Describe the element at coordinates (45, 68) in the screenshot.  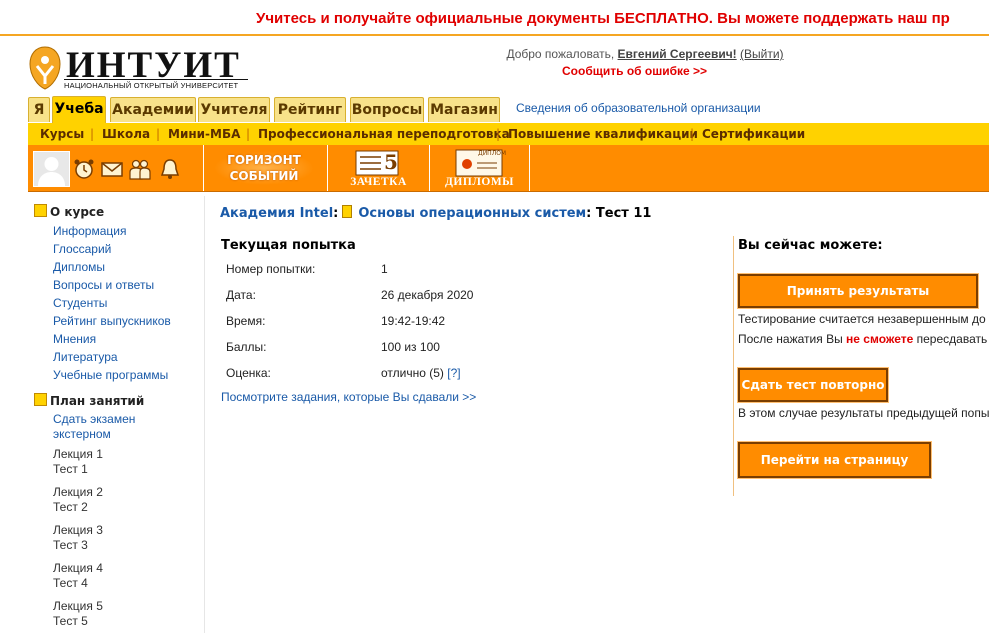
I see `logo-emblem-icon` at that location.